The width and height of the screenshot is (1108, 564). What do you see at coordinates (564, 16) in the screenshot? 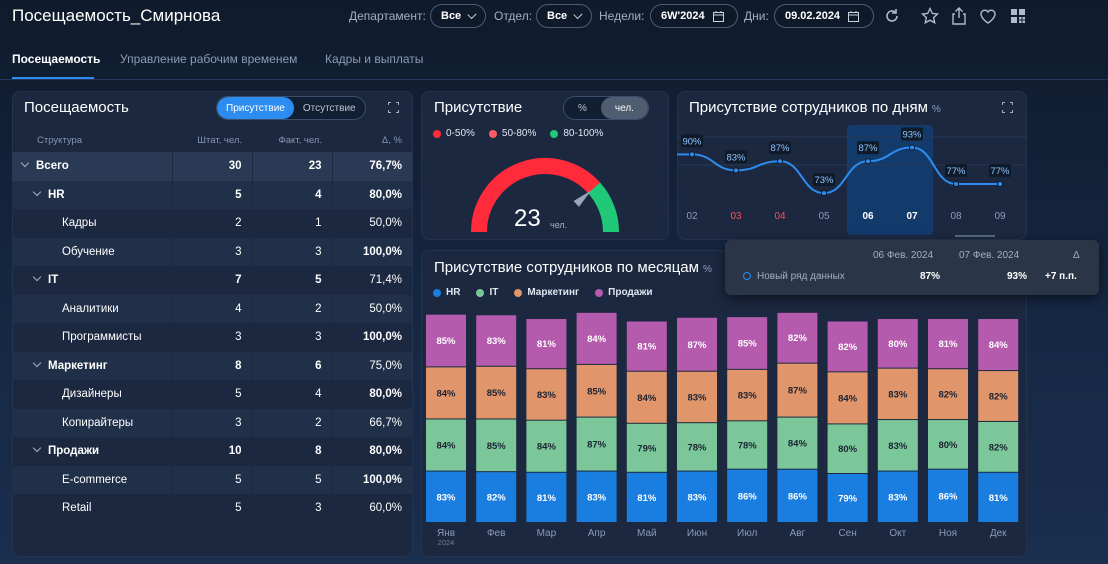
I see `division-dropdown: Все` at bounding box center [564, 16].